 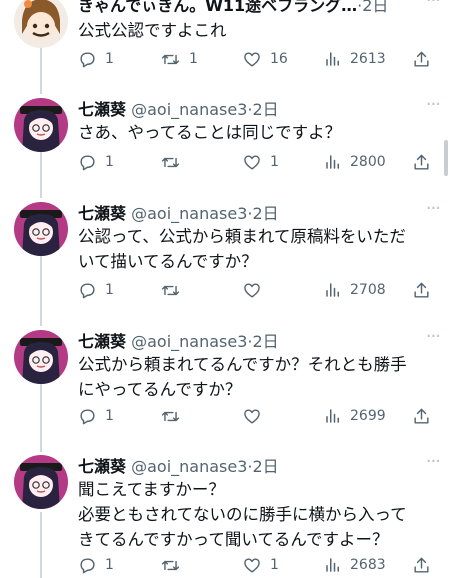 I want to click on like-button: 16, so click(x=265, y=59).